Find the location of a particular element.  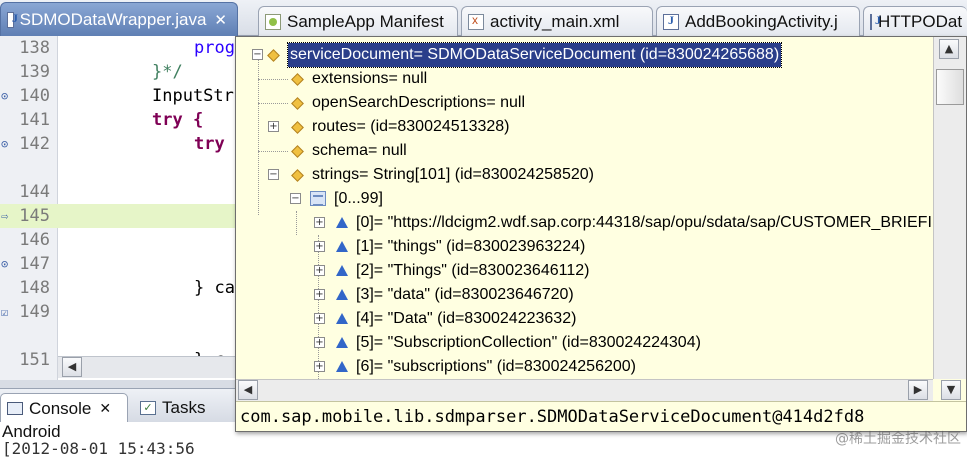

tab-tasks: ✓ Tasks is located at coordinates (184, 408).